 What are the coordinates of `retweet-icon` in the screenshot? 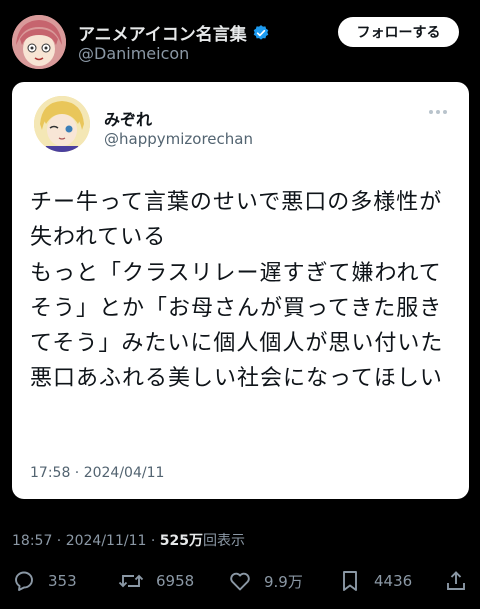 It's located at (131, 581).